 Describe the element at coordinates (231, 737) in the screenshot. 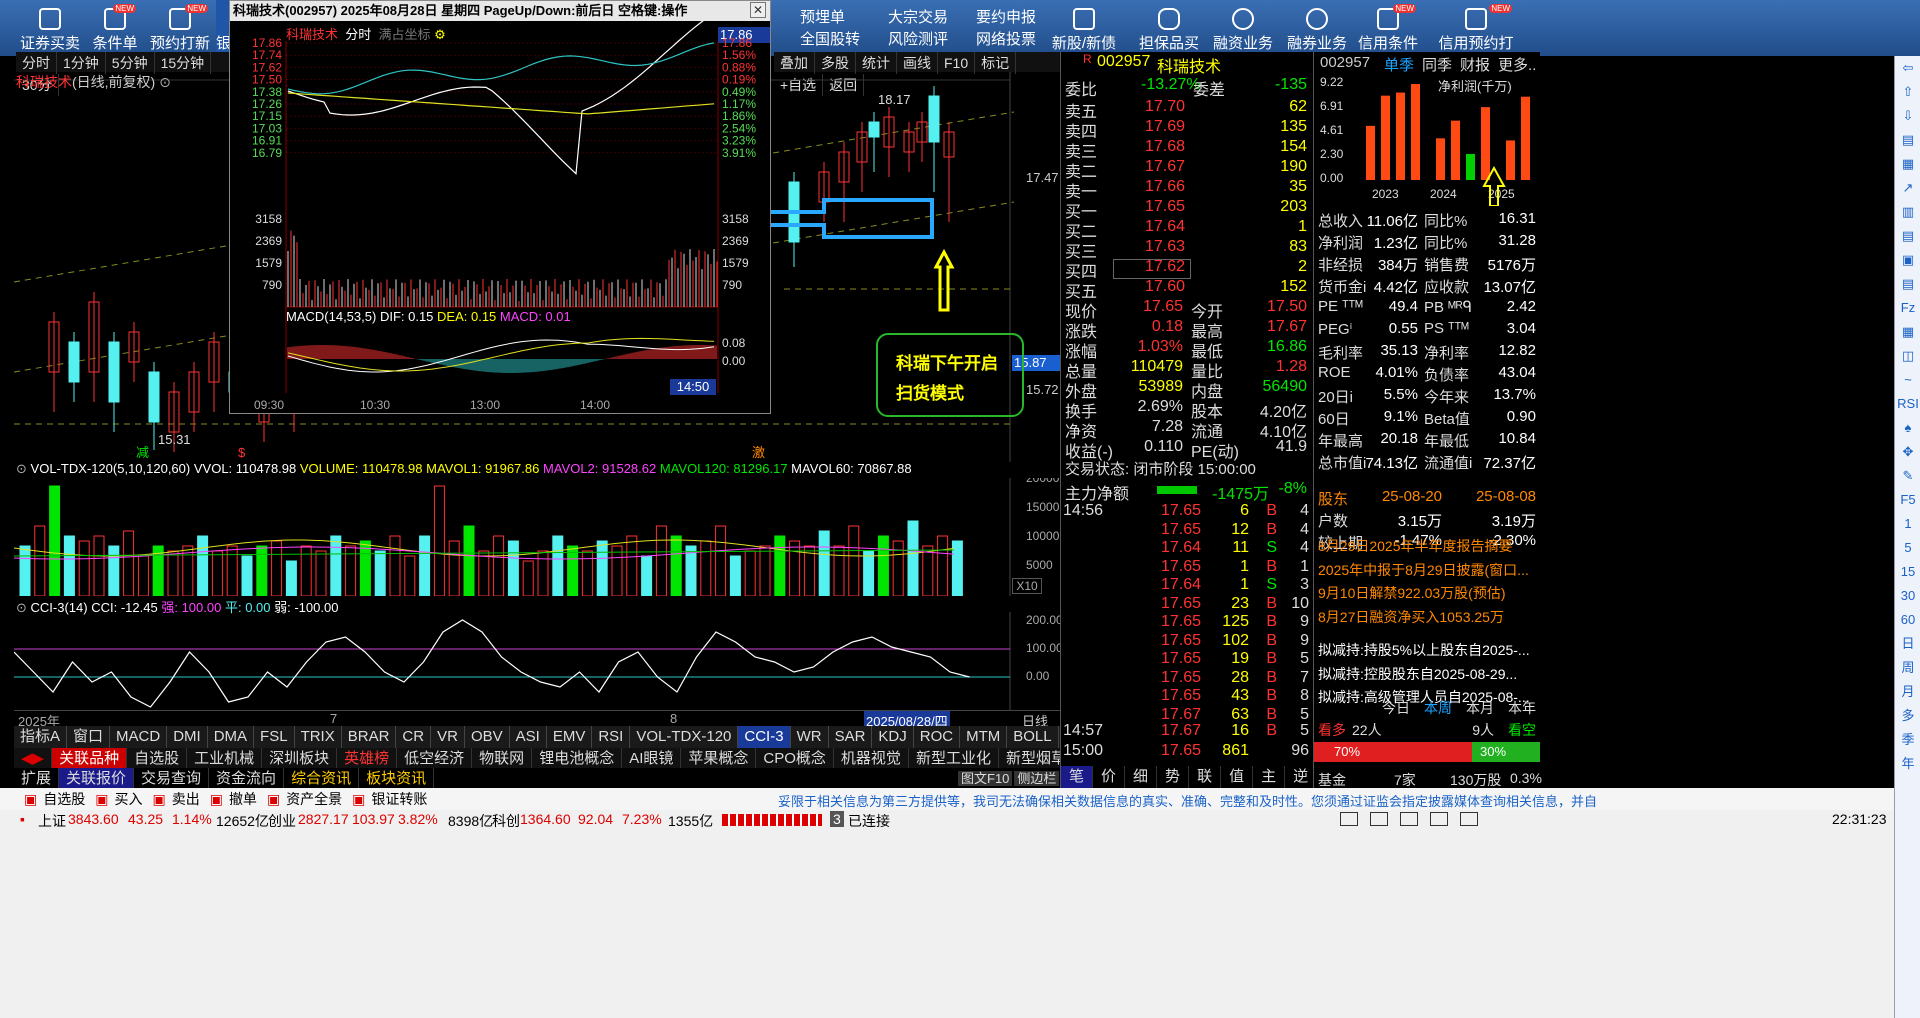

I see `indicator-tab: DMA` at that location.